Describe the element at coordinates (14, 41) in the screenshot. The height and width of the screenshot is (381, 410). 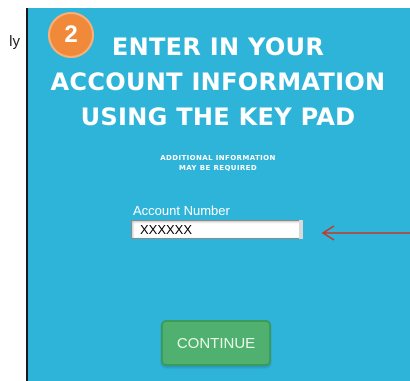
I see `margin-text-fragment: ly` at that location.